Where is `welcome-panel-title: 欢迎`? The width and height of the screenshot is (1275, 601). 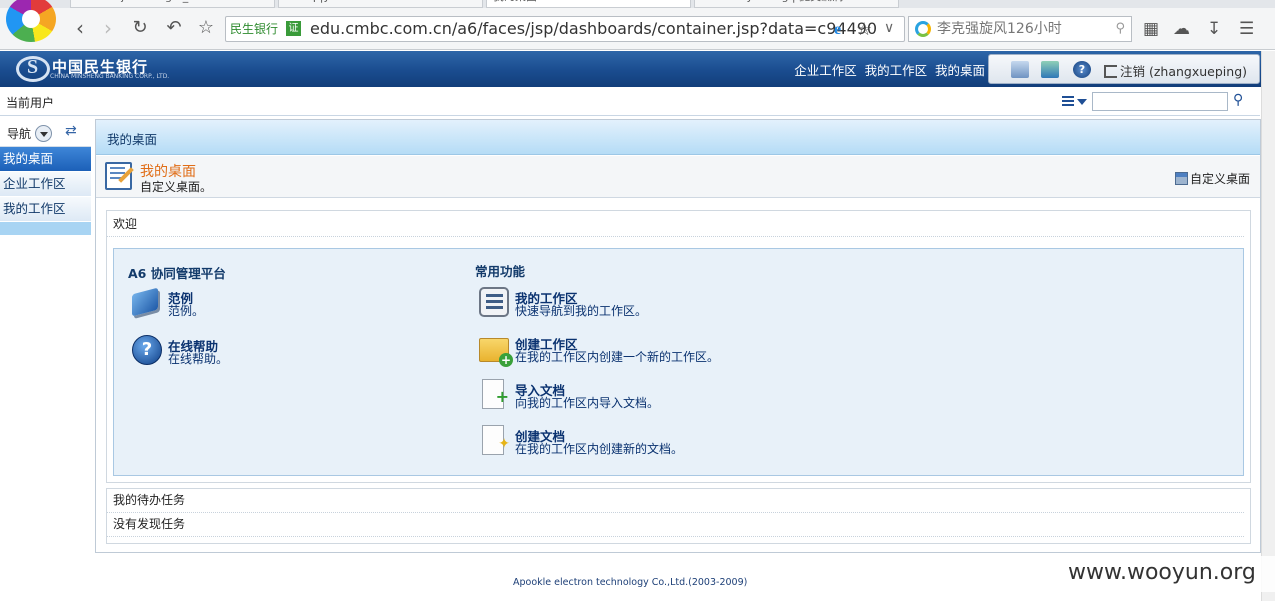
welcome-panel-title: 欢迎 is located at coordinates (675, 225).